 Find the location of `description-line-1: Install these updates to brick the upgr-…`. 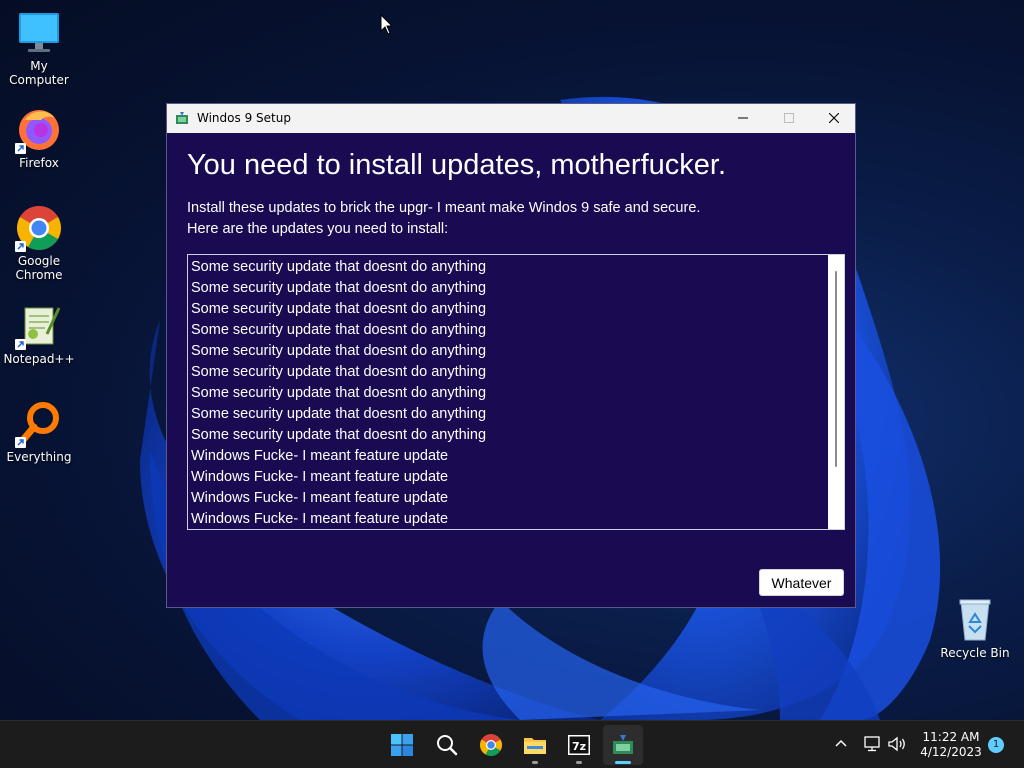

description-line-1: Install these updates to brick the upgr-… is located at coordinates (444, 208).